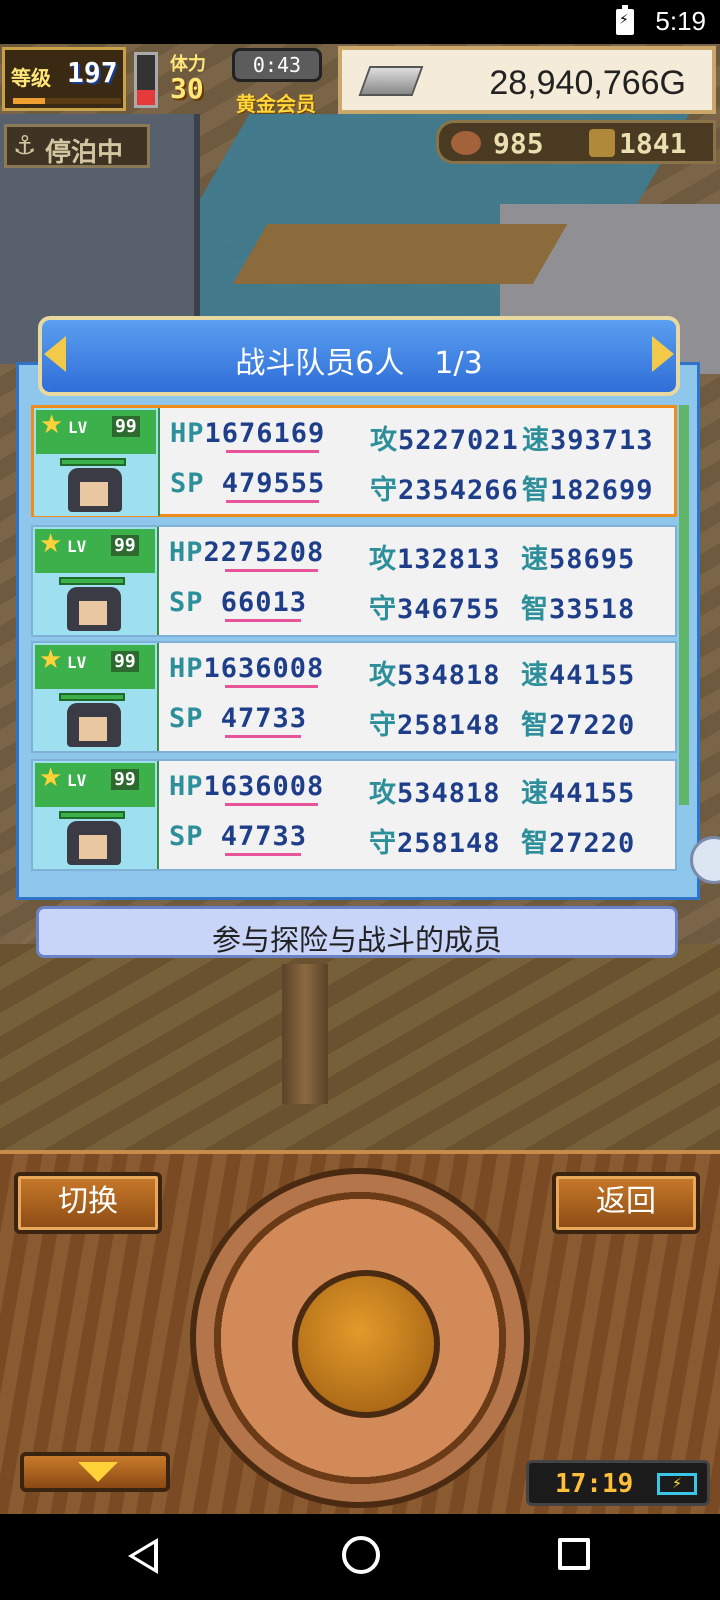 This screenshot has height=1600, width=720. What do you see at coordinates (449, 559) in the screenshot?
I see `atk-value: 132813` at bounding box center [449, 559].